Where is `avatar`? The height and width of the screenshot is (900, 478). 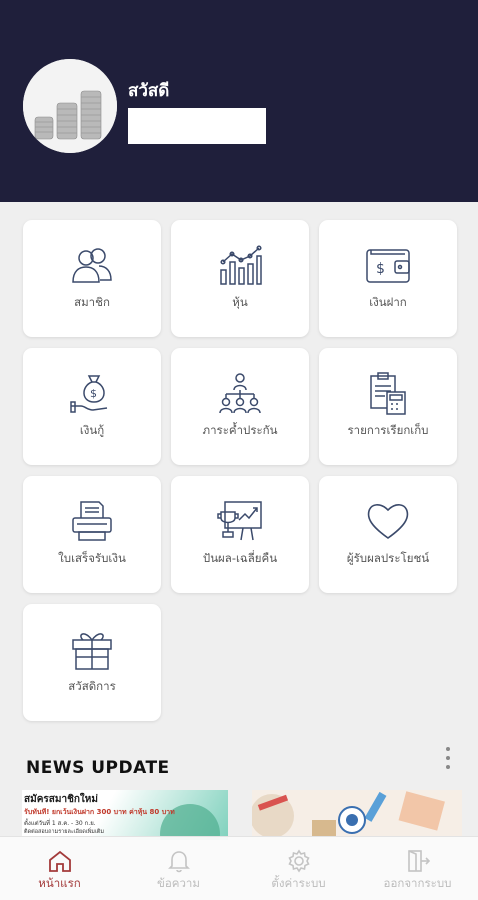
avatar is located at coordinates (70, 106).